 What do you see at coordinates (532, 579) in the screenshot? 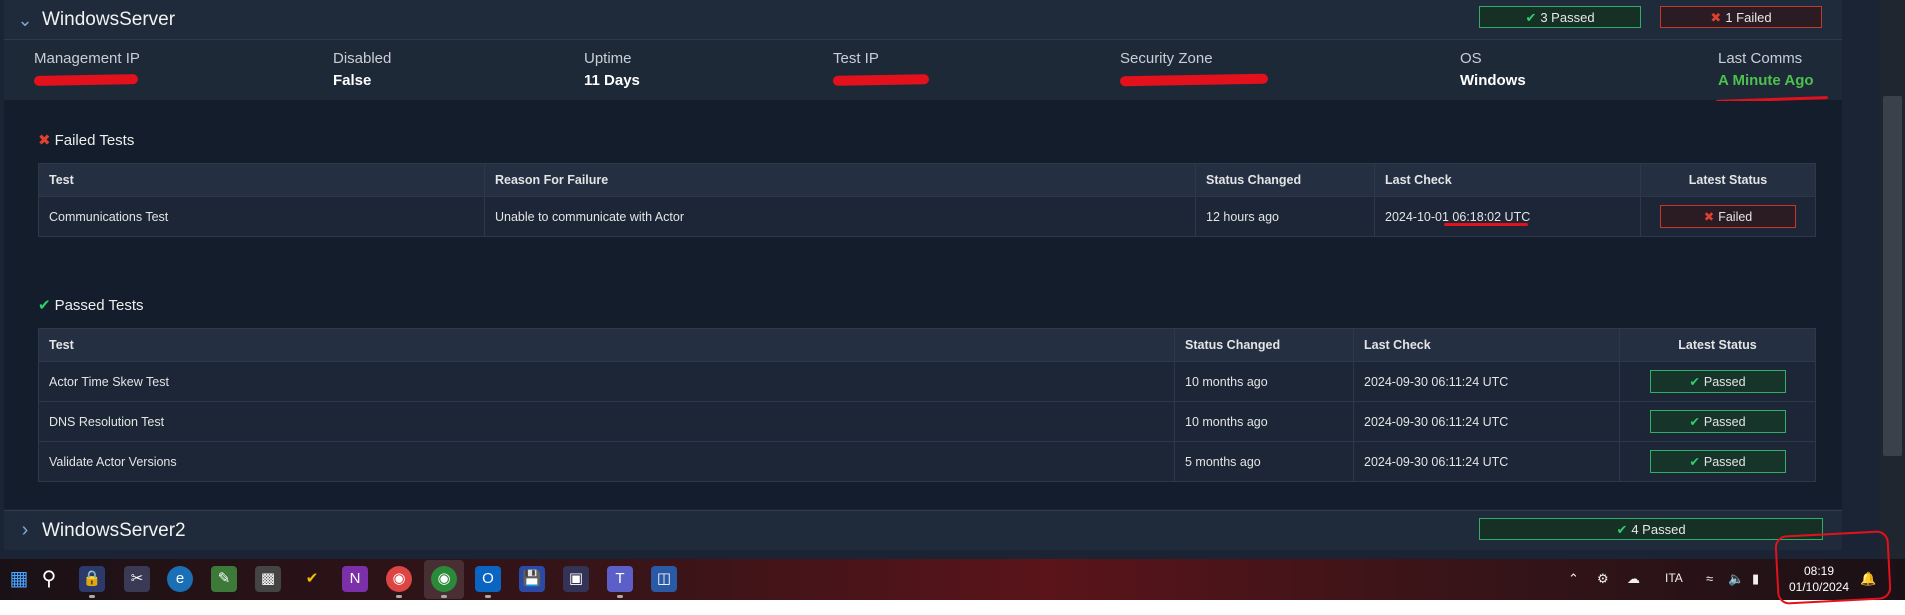
I see `save-disk-icon: 💾` at bounding box center [532, 579].